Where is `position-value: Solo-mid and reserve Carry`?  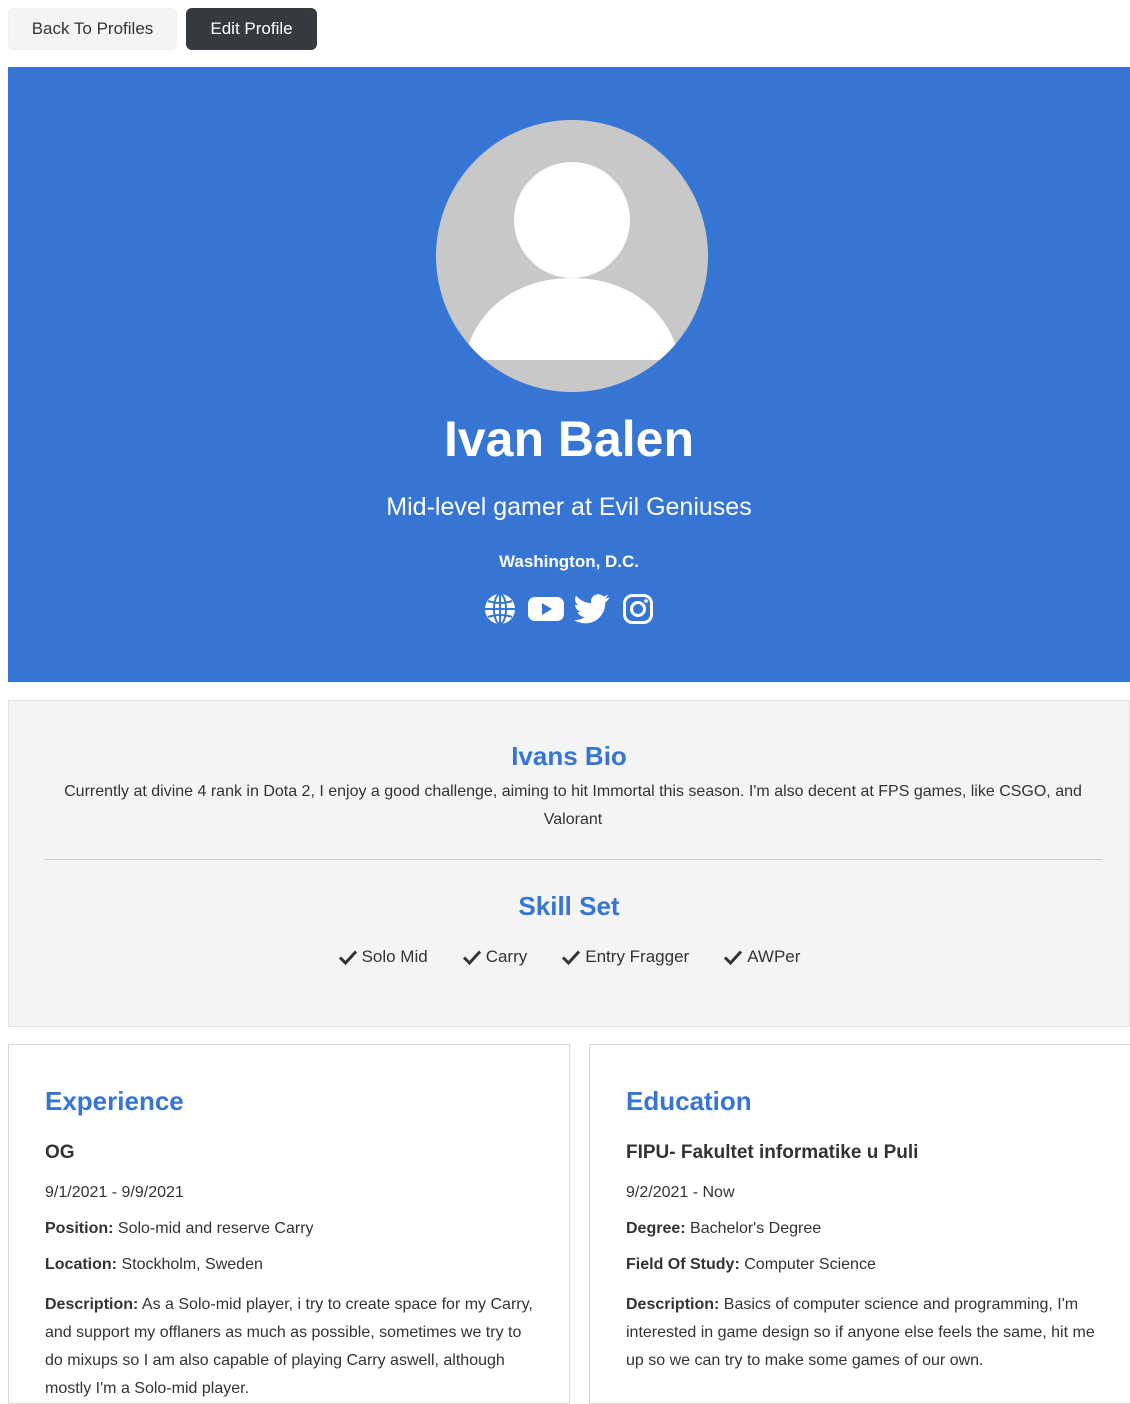 position-value: Solo-mid and reserve Carry is located at coordinates (215, 1228).